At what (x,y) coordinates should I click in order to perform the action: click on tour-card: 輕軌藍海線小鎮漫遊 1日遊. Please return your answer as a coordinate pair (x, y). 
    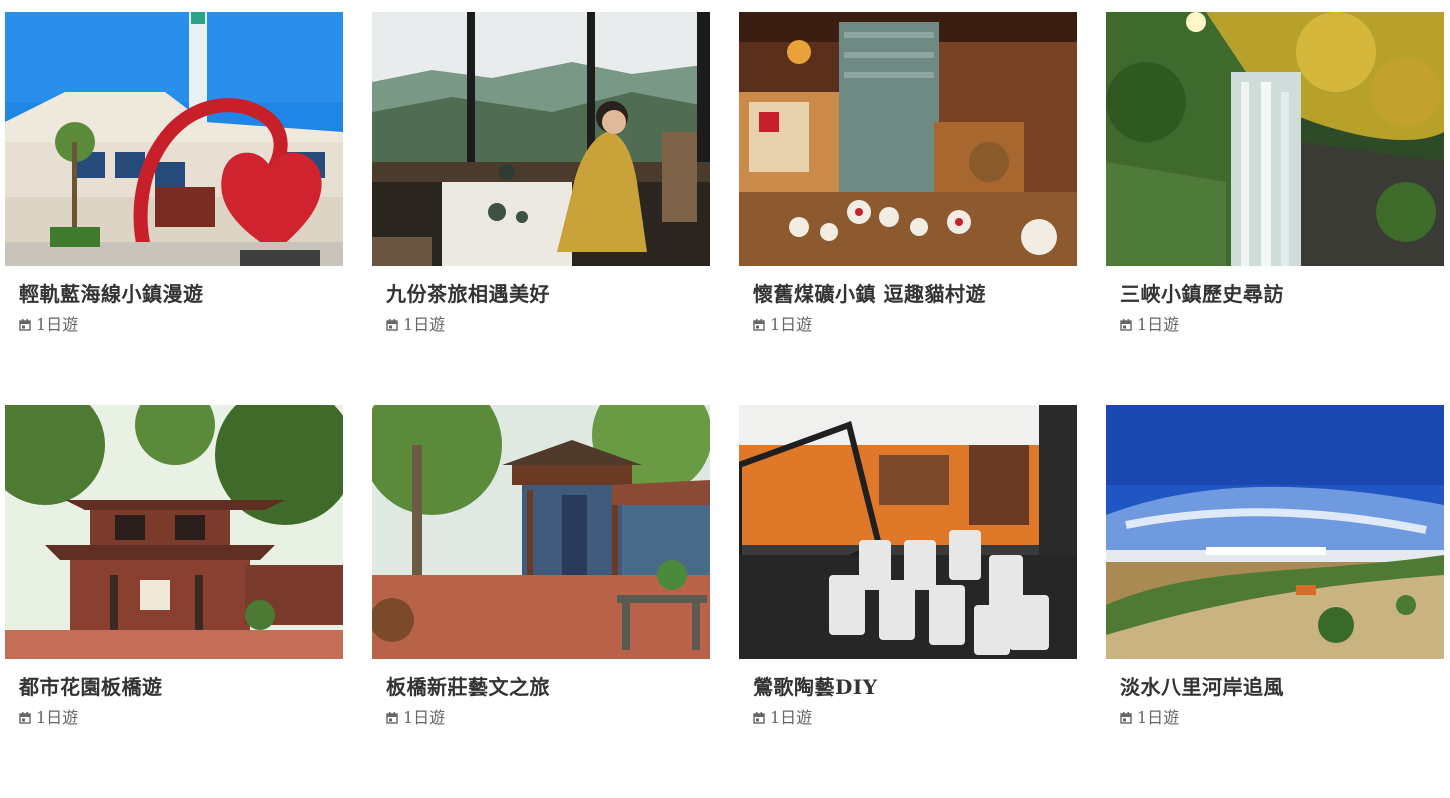
    Looking at the image, I should click on (174, 208).